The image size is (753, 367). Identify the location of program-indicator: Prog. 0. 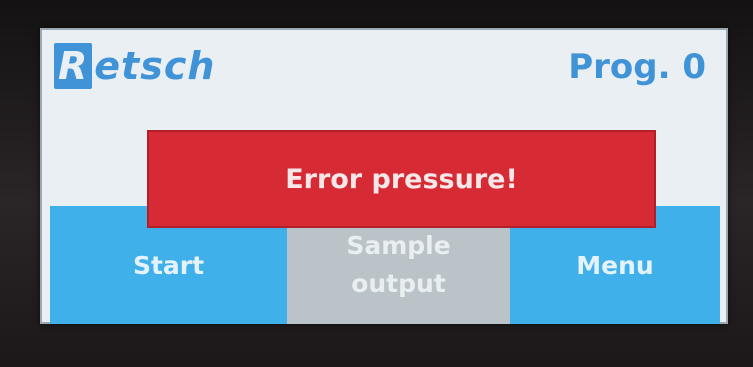
(637, 67).